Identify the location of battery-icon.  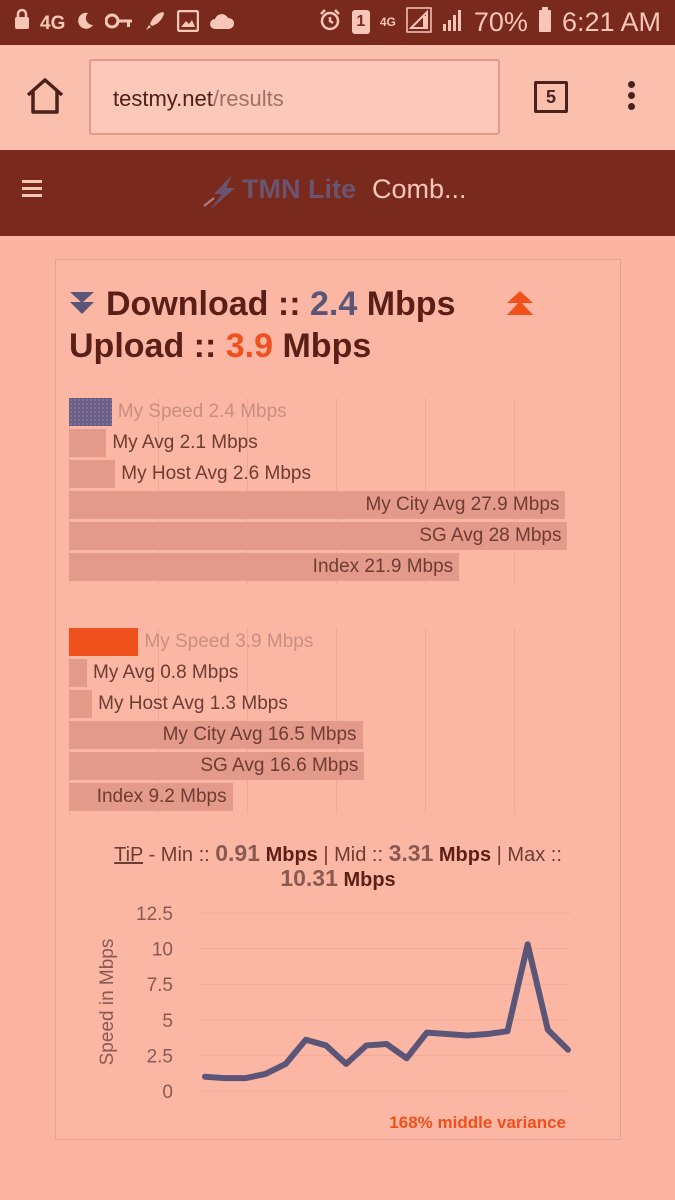
(545, 22).